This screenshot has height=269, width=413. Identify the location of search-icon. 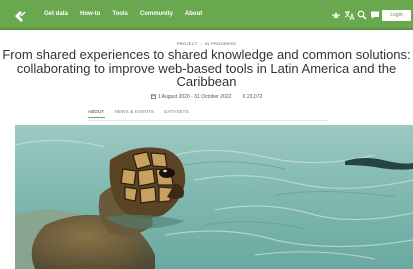
(362, 15).